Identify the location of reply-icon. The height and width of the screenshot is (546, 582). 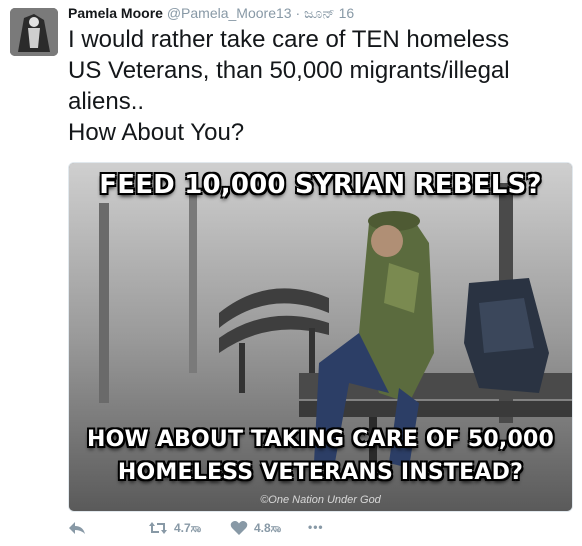
(77, 528).